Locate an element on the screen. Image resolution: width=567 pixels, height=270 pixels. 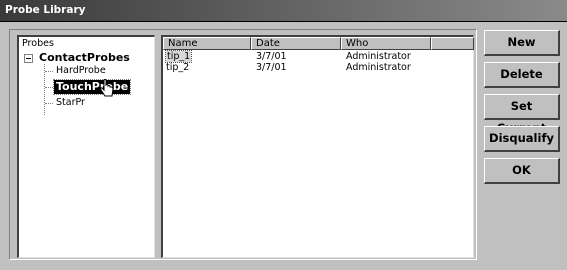
row-2-who: Administrator is located at coordinates (378, 67).